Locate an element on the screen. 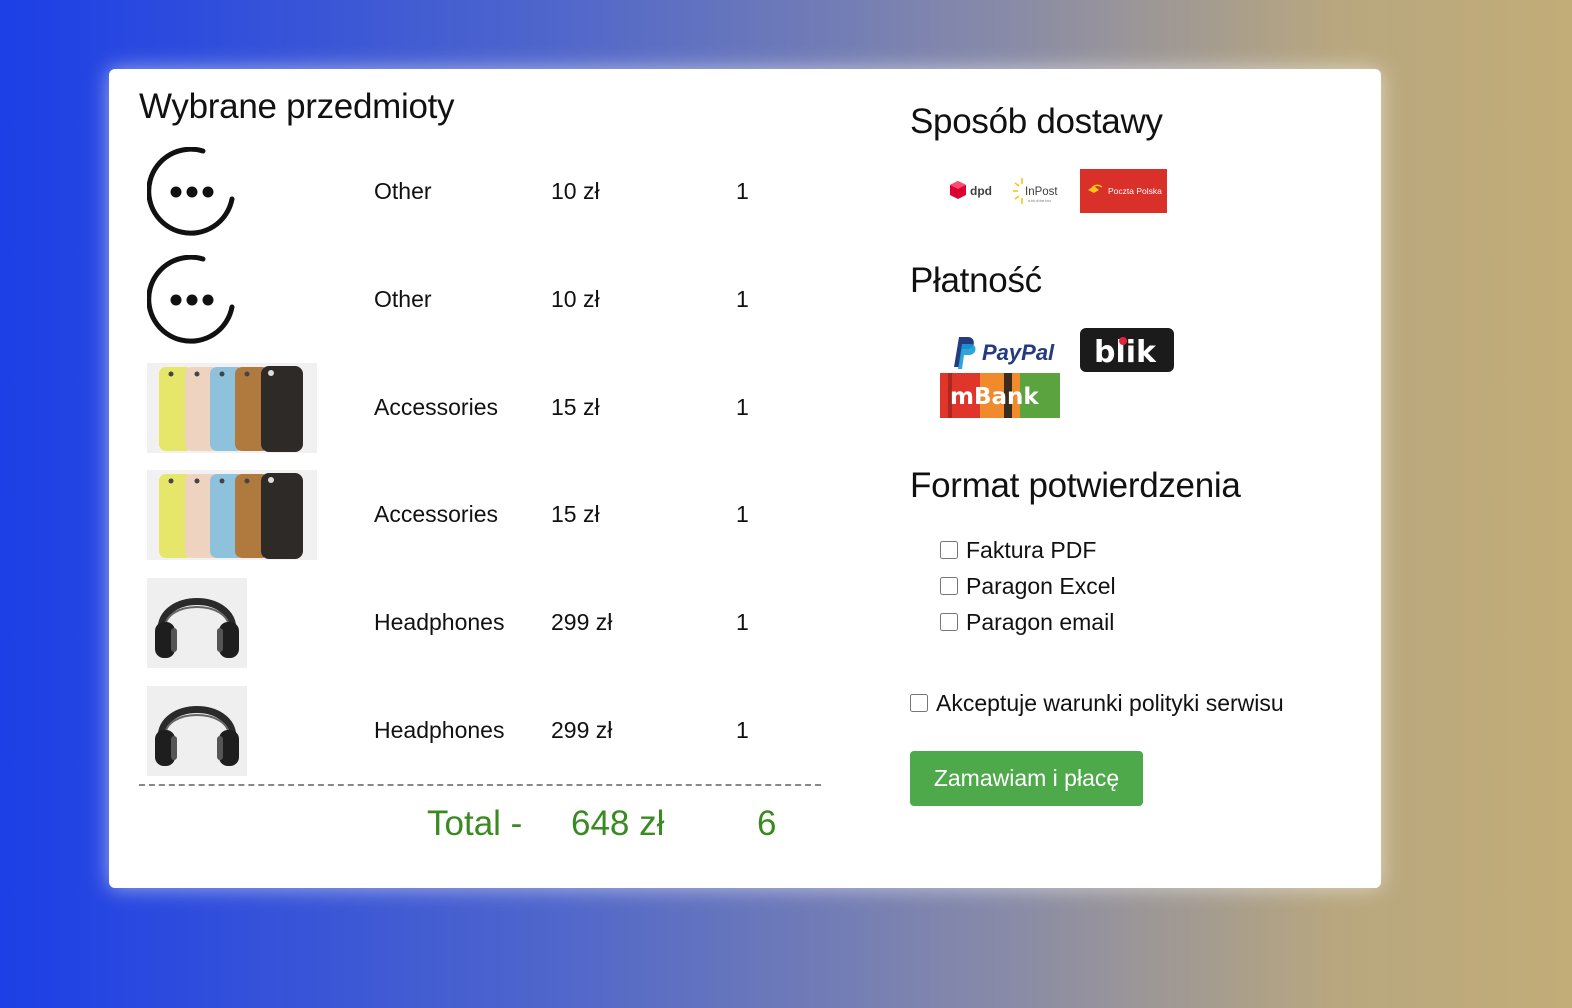 The image size is (1572, 1008). paragon-email-label: Paragon email is located at coordinates (1040, 621).